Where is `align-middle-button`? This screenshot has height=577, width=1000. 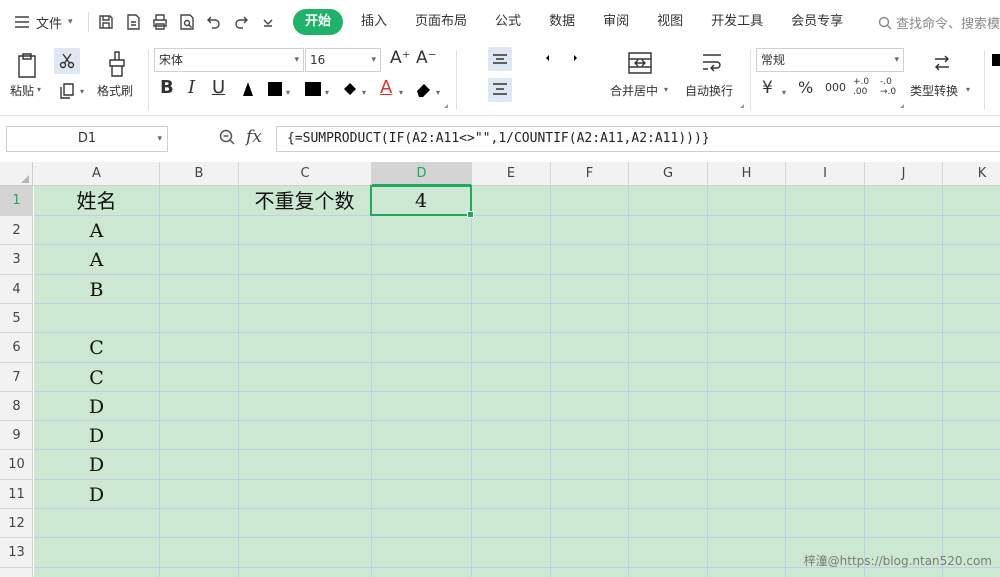 align-middle-button is located at coordinates (500, 59).